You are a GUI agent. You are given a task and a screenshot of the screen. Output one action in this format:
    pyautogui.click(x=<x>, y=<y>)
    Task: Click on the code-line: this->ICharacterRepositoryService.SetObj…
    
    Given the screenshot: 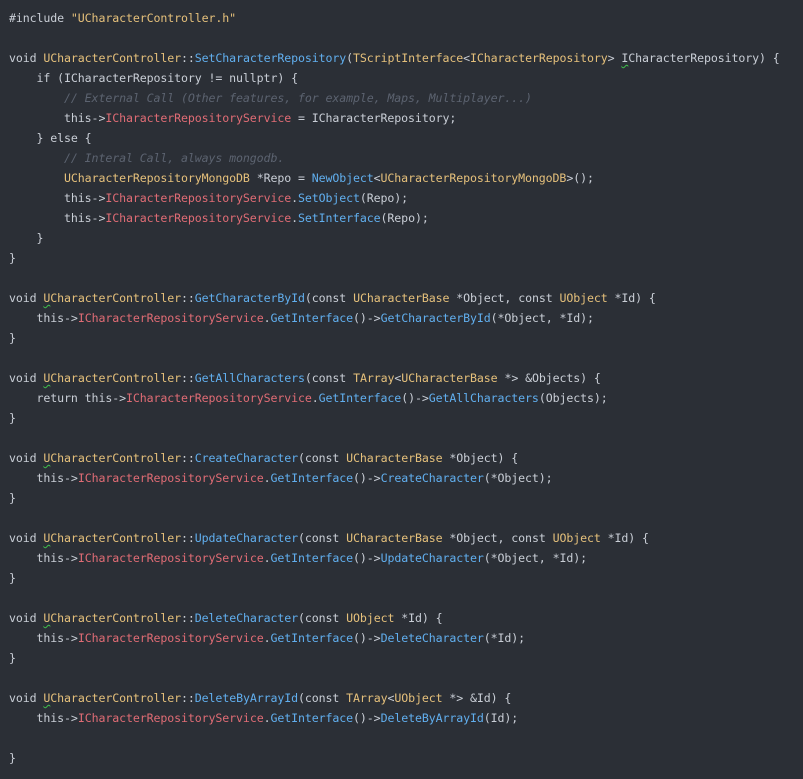 What is the action you would take?
    pyautogui.click(x=401, y=198)
    